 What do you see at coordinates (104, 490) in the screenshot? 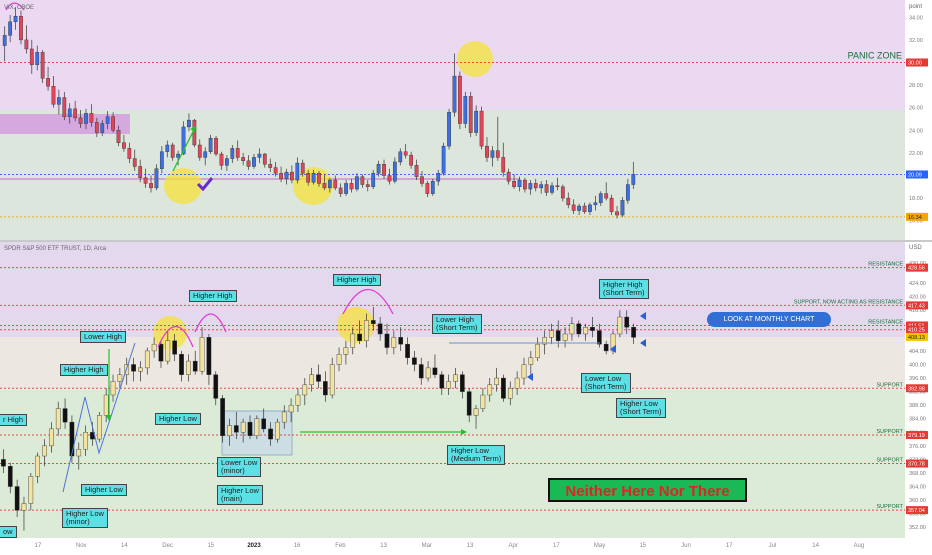
I see `callout-label: Higher Low` at bounding box center [104, 490].